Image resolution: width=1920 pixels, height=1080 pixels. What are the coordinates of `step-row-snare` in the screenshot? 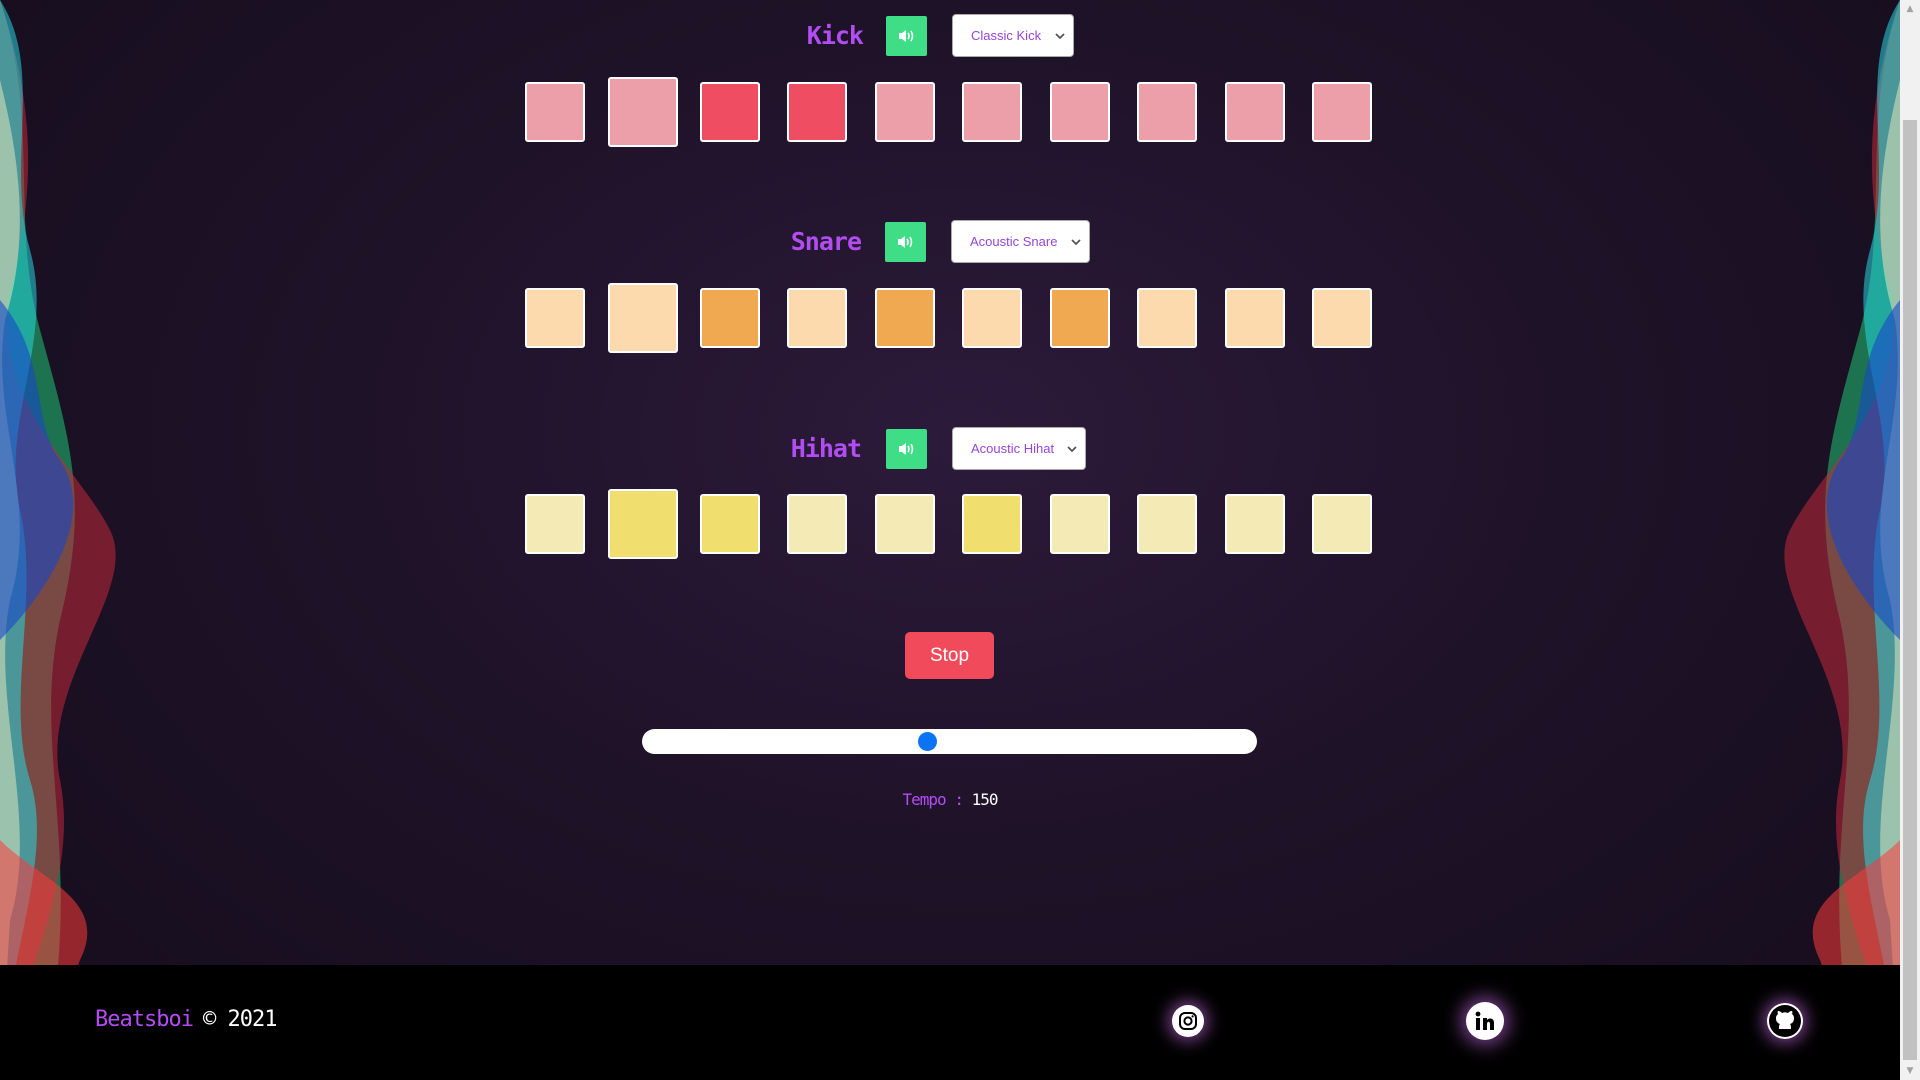 It's located at (950, 321).